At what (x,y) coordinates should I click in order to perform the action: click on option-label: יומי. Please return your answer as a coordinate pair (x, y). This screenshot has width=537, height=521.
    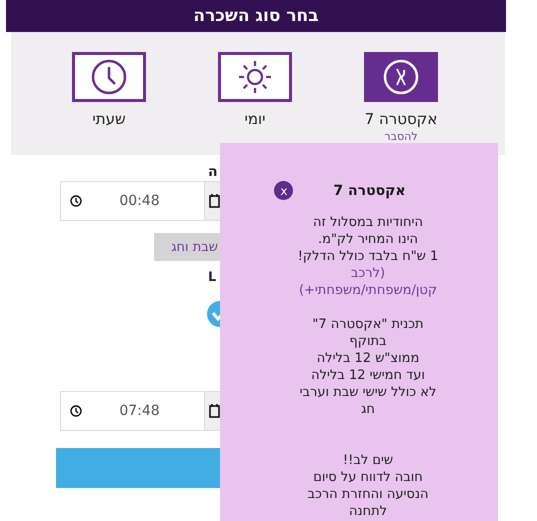
    Looking at the image, I should click on (255, 119).